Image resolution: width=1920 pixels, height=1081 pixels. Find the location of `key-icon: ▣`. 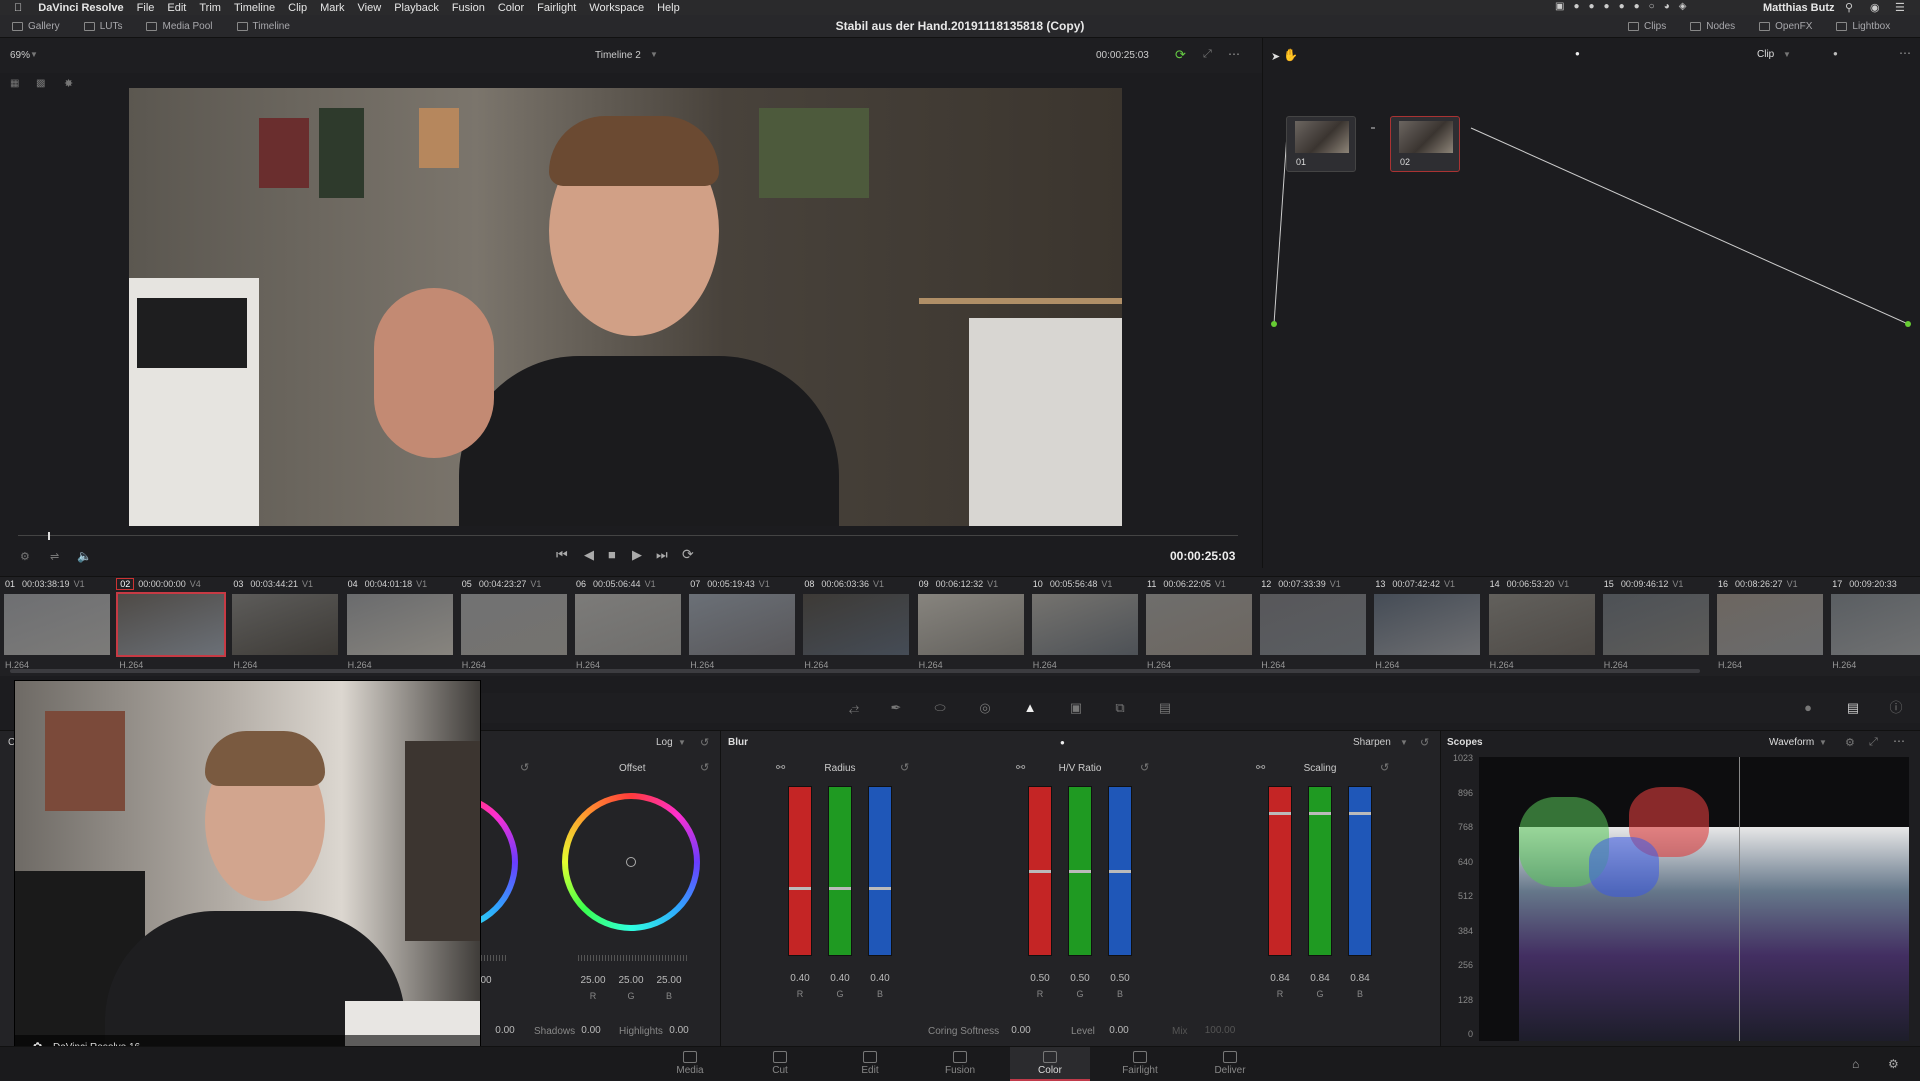

key-icon: ▣ is located at coordinates (1076, 708).